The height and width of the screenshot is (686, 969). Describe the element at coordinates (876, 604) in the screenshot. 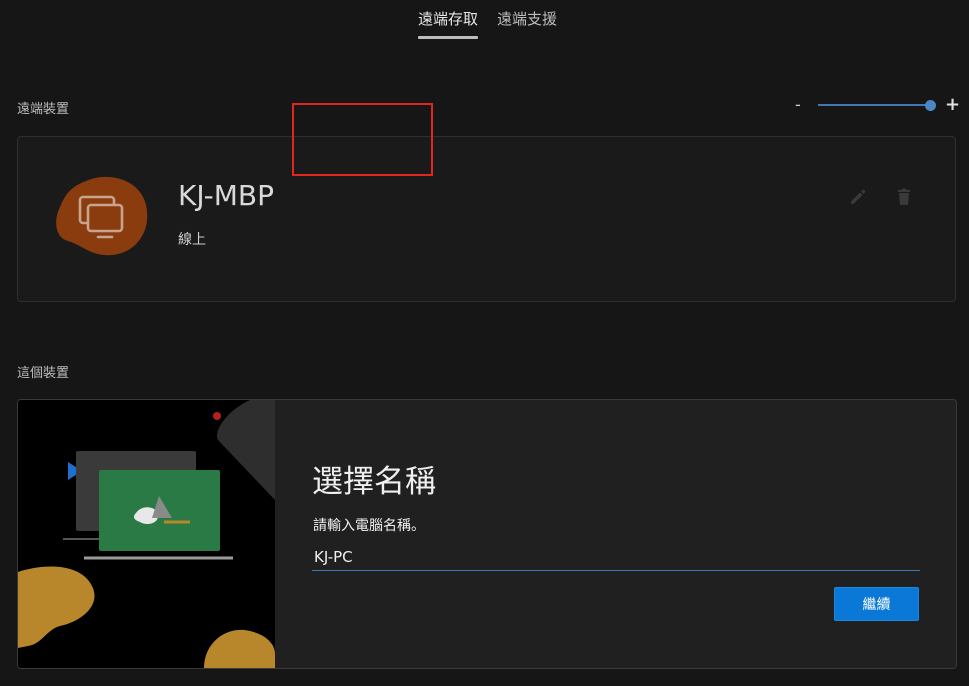

I see `continue-button: 繼續` at that location.